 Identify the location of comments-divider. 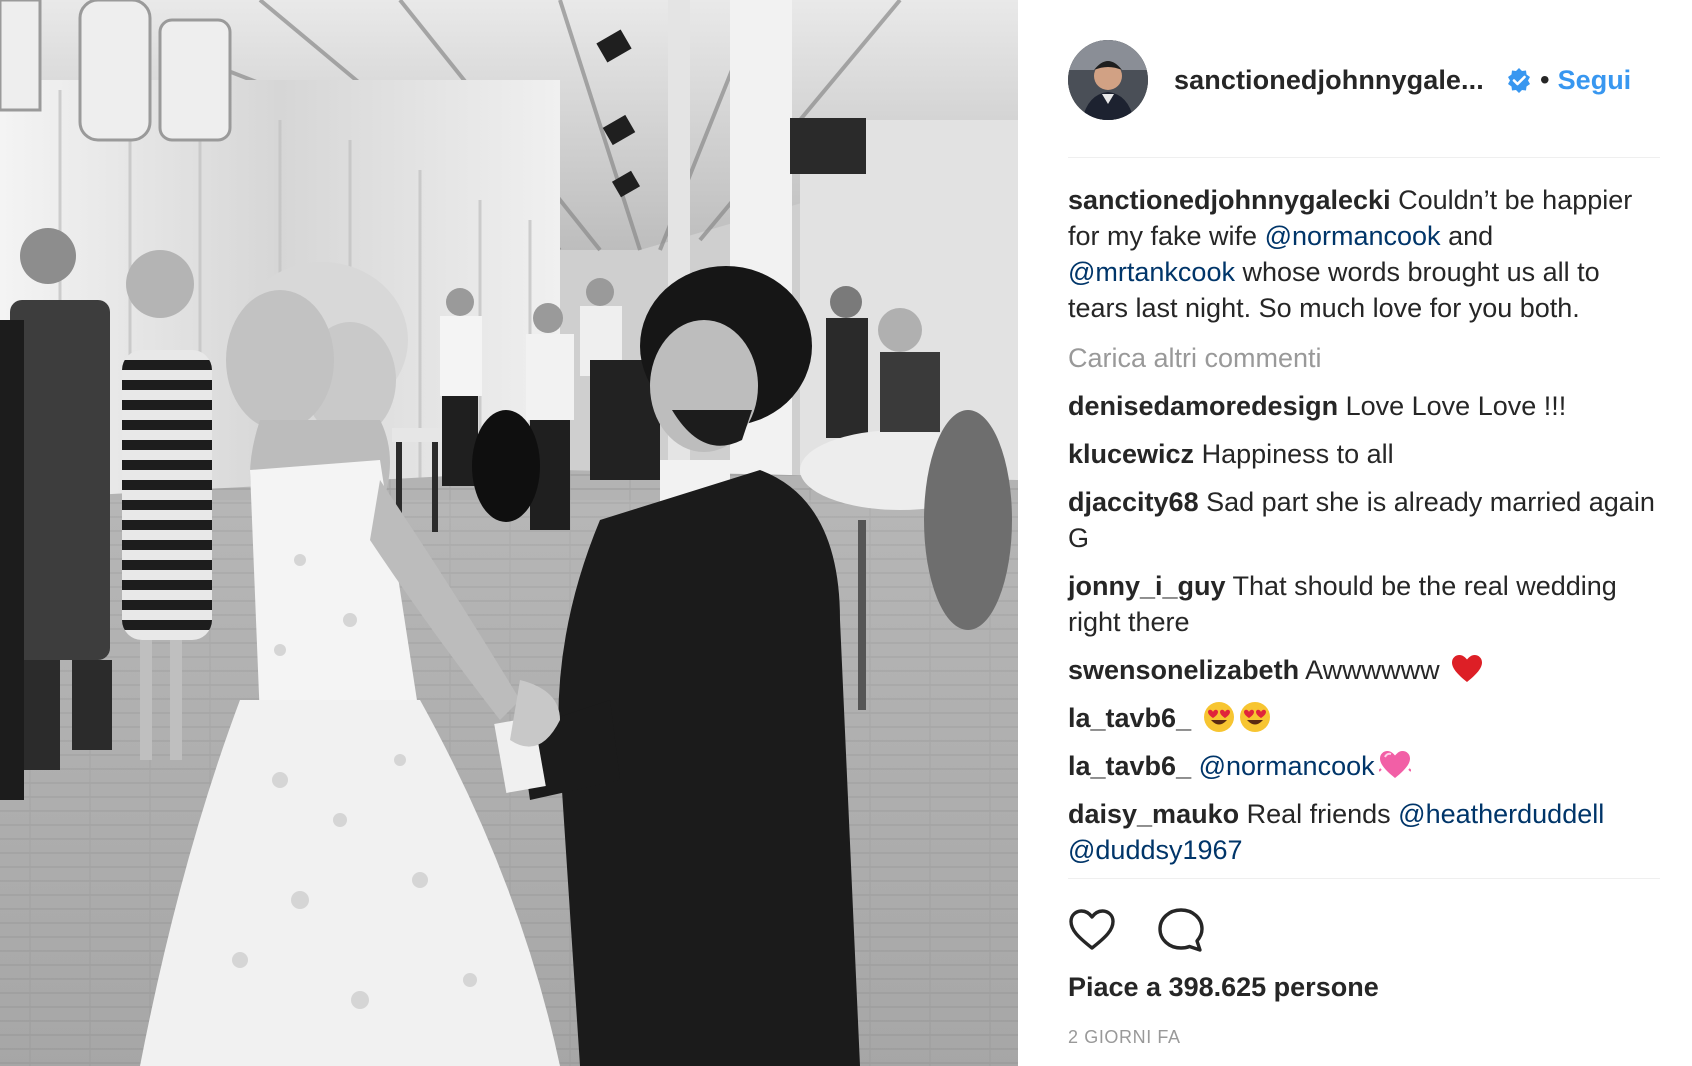
(1364, 878).